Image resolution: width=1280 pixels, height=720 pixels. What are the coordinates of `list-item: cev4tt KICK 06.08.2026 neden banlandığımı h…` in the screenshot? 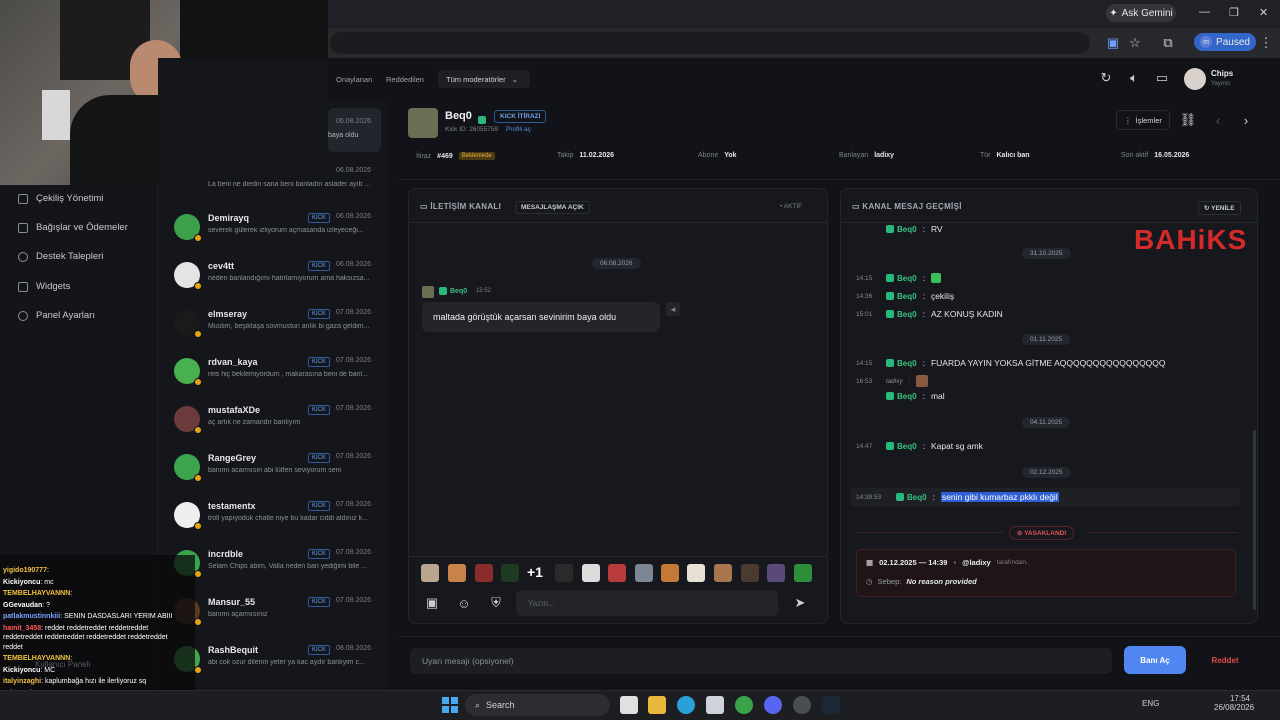 It's located at (271, 280).